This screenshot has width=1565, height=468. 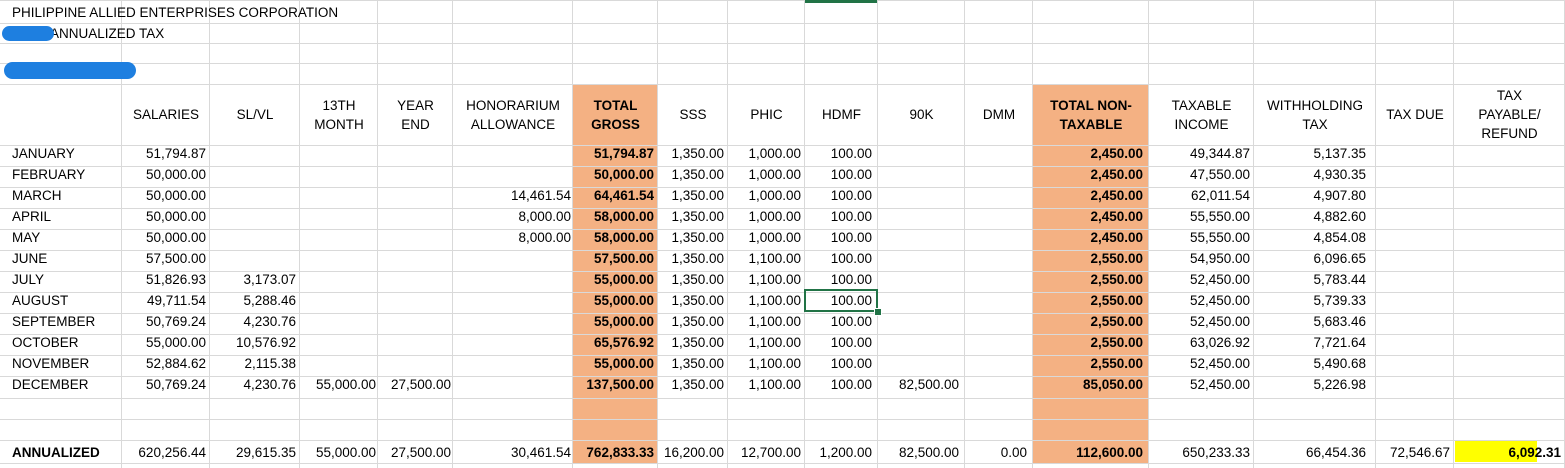 I want to click on cell-total-gross: 137,500.00, so click(x=613, y=384).